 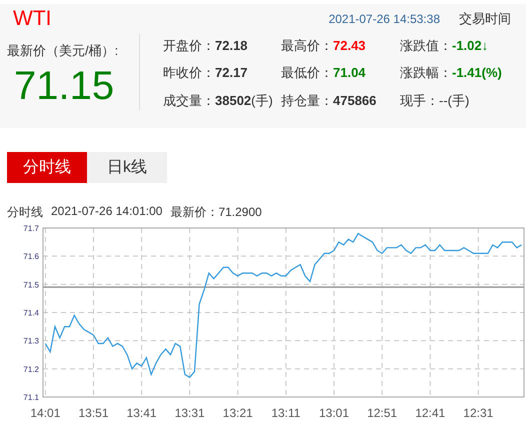 What do you see at coordinates (189, 72) in the screenshot?
I see `stat-label: 昨收价：` at bounding box center [189, 72].